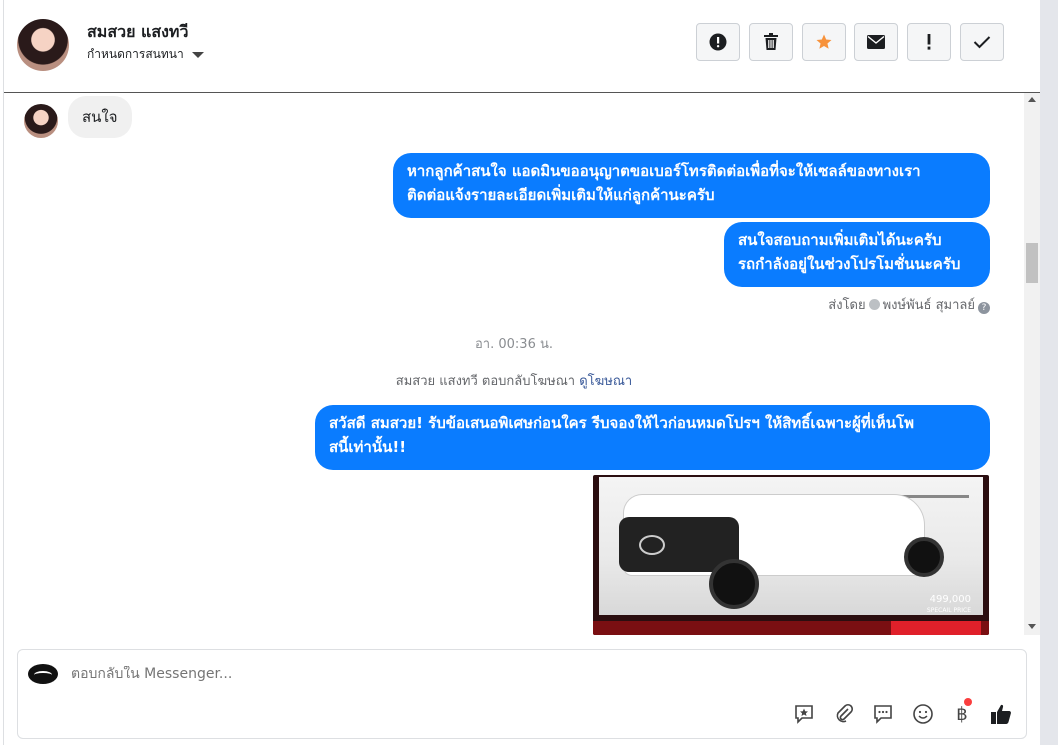 This screenshot has height=745, width=1058. What do you see at coordinates (368, 447) in the screenshot?
I see `message-line: สนี้เท่านั้น!!` at bounding box center [368, 447].